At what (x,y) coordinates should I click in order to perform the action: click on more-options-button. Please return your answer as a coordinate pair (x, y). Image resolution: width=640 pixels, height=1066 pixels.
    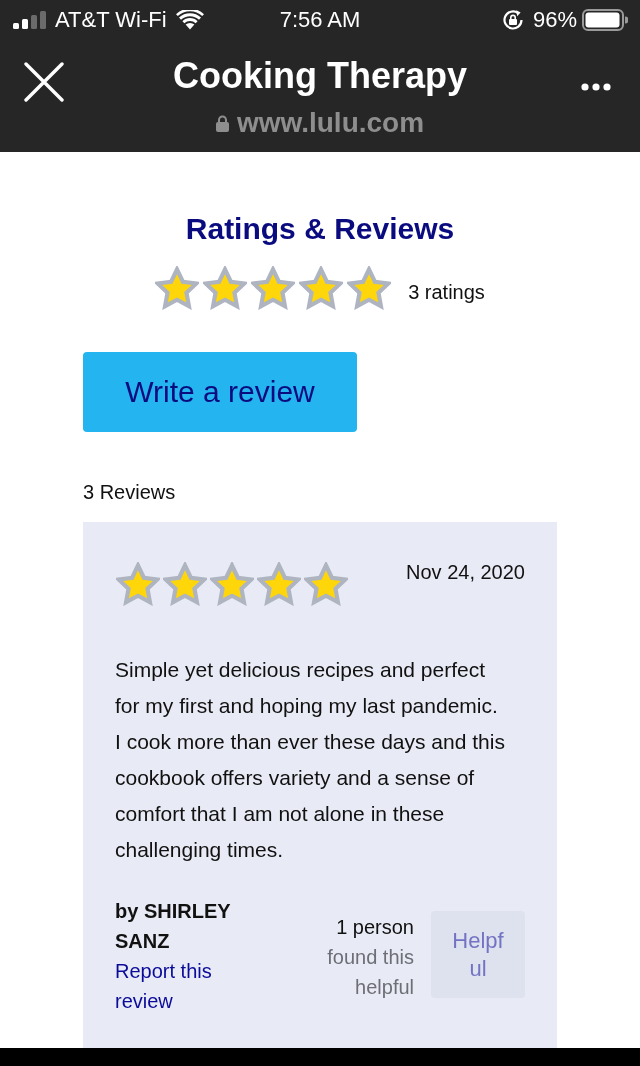
    Looking at the image, I should click on (596, 87).